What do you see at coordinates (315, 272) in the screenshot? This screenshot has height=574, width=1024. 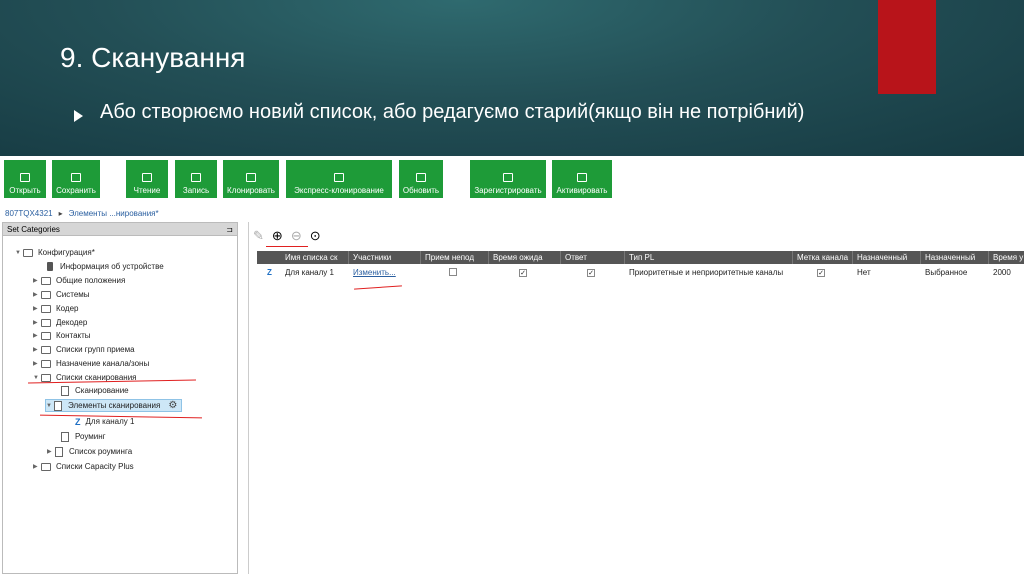 I see `cell-list-name: Для каналу 1` at bounding box center [315, 272].